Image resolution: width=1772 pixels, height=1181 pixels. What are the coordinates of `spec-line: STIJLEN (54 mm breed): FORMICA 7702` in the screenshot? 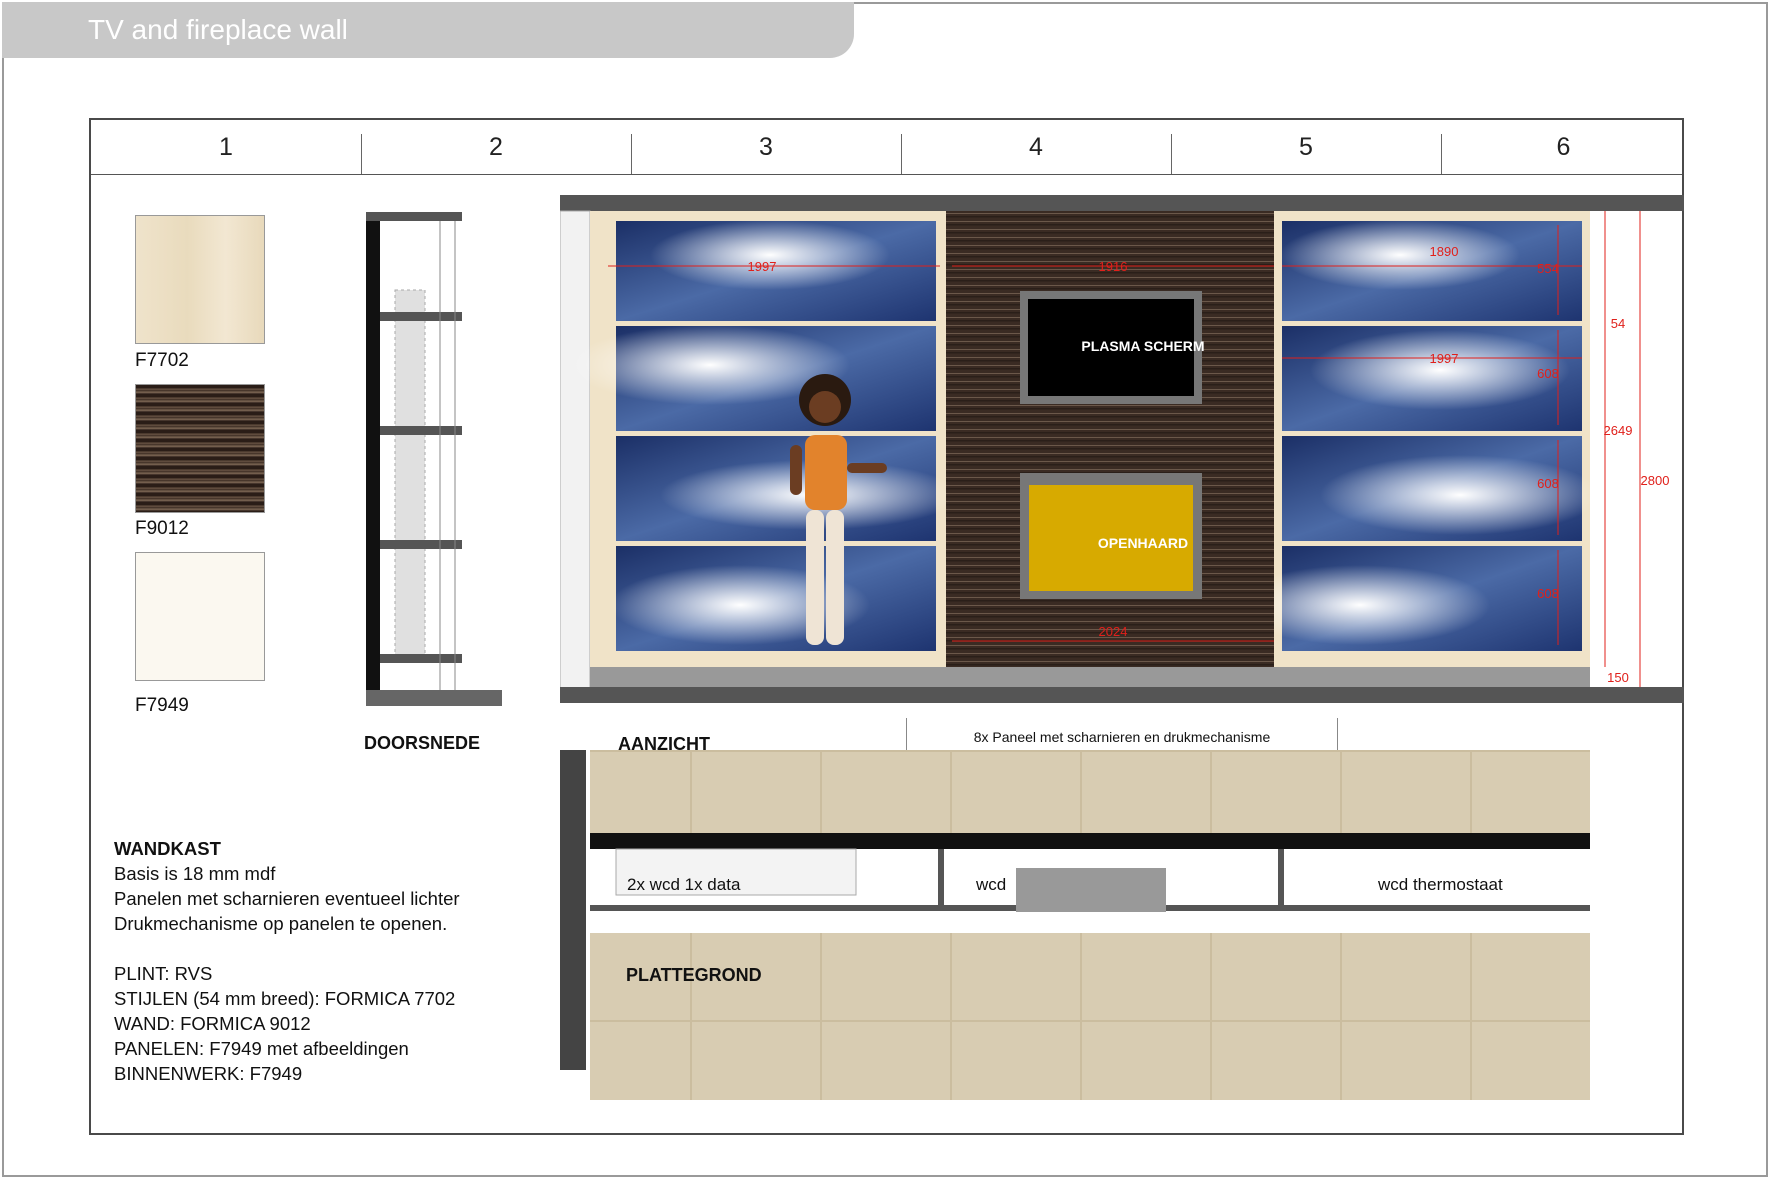 It's located at (285, 998).